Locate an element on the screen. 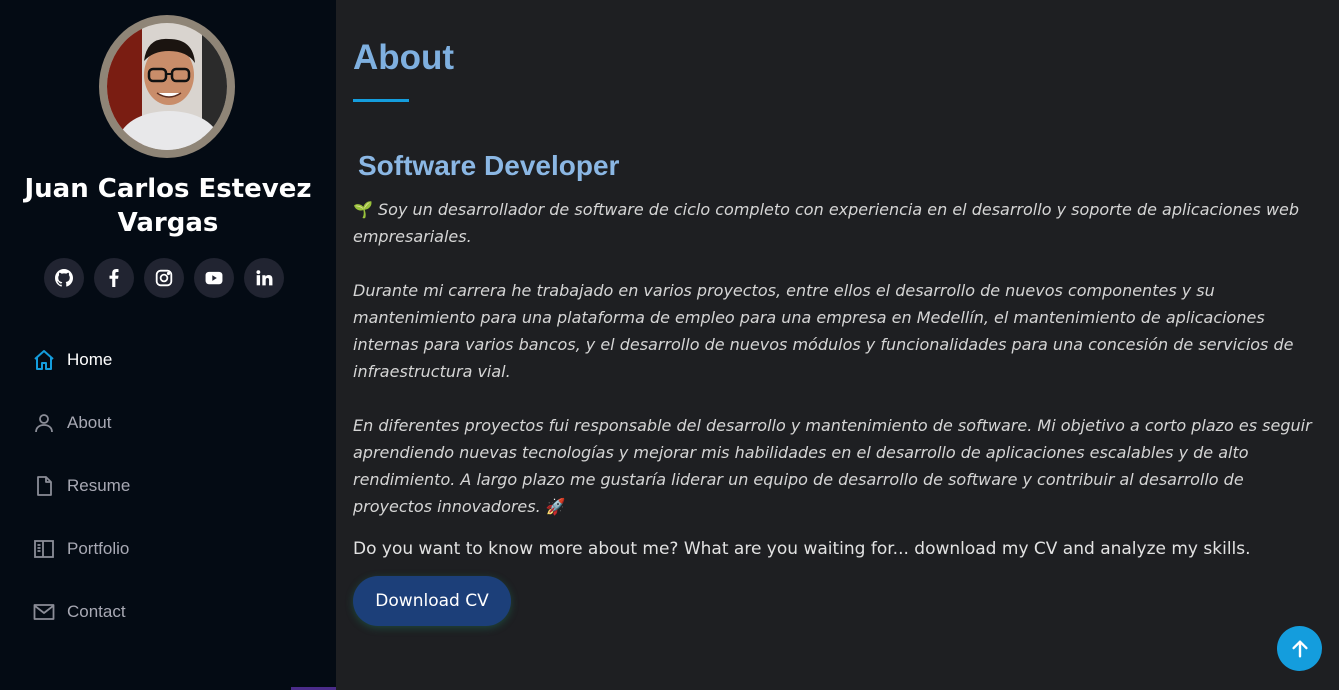  social-links is located at coordinates (164, 278).